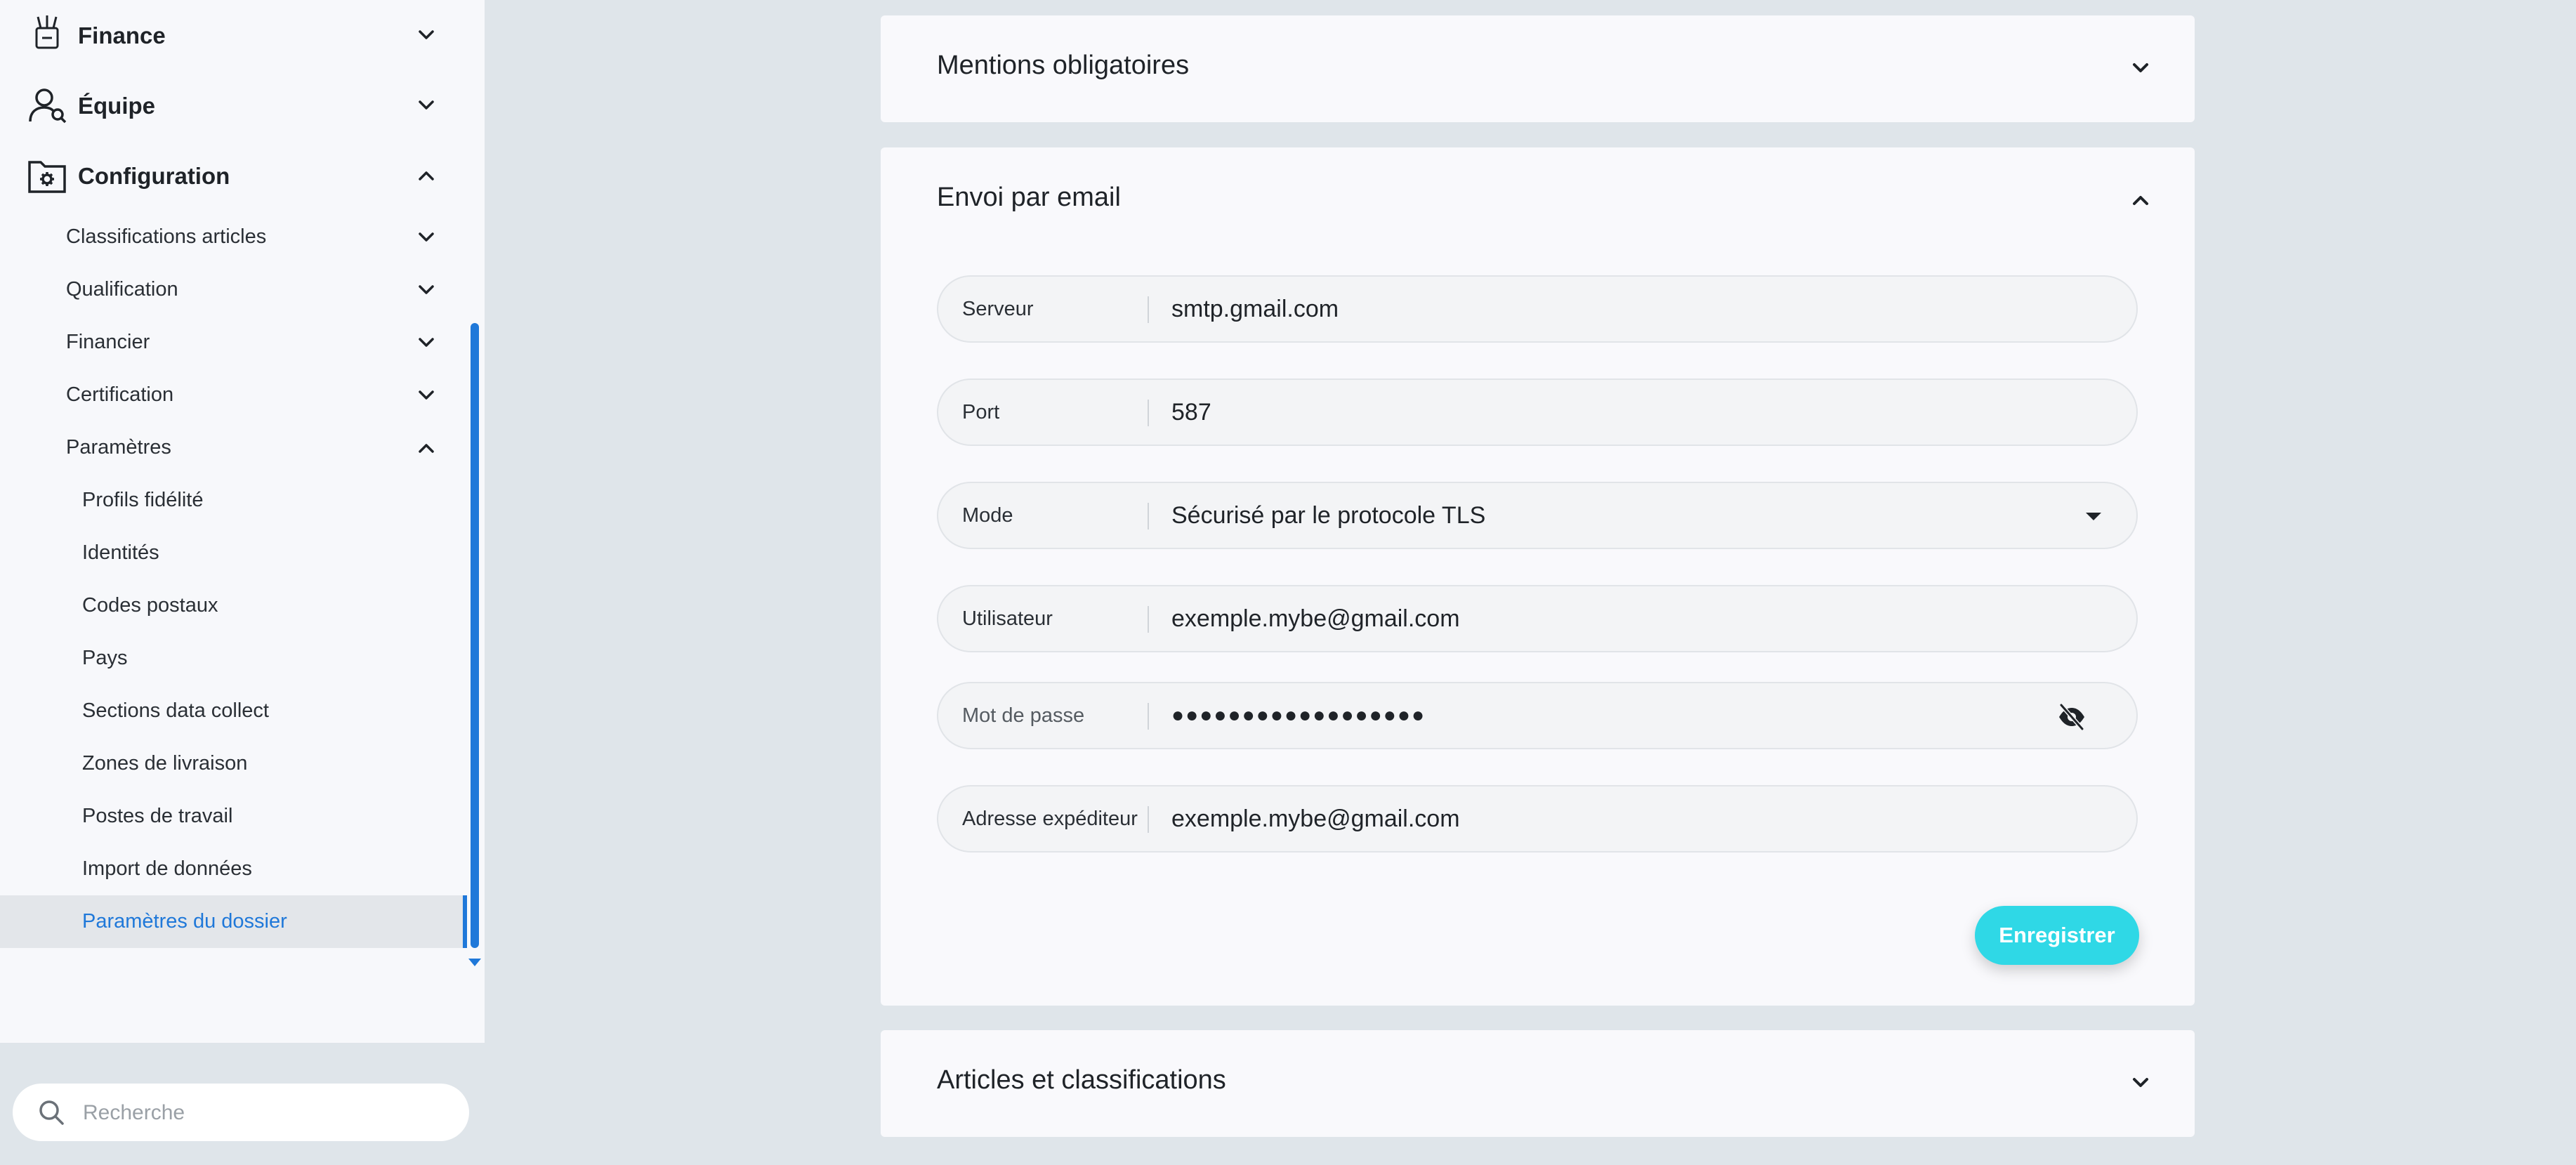 This screenshot has height=1165, width=2576. I want to click on nav-item-identites: Identités, so click(233, 553).